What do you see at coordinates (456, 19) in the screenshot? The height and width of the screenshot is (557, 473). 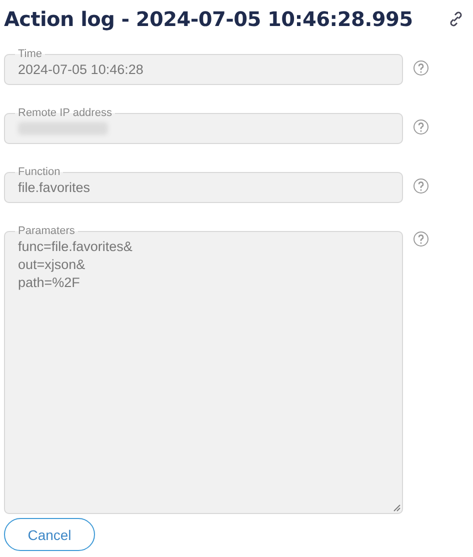 I see `link-icon` at bounding box center [456, 19].